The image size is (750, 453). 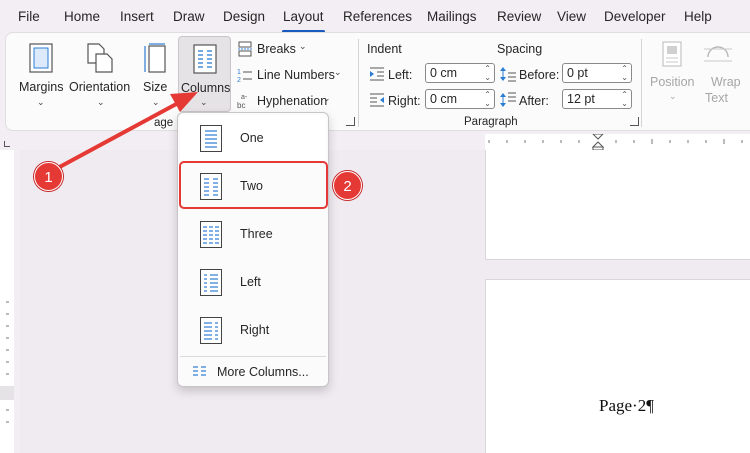 I want to click on step-badge-1: 1, so click(x=48, y=176).